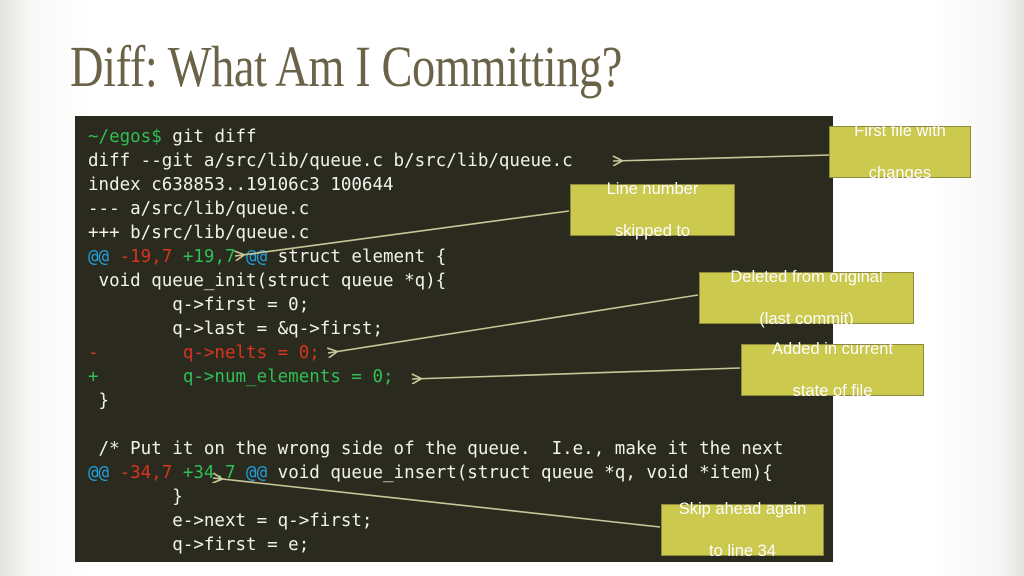 This screenshot has height=576, width=1024. Describe the element at coordinates (141, 257) in the screenshot. I see `hunk-old-range: -19,7` at that location.